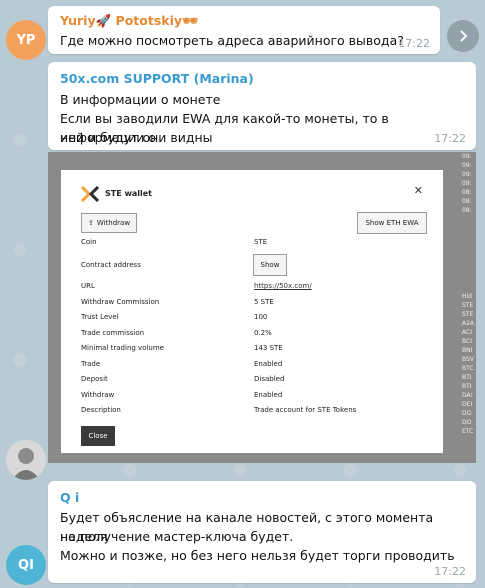  Describe the element at coordinates (94, 379) in the screenshot. I see `info-key: Deposit` at that location.